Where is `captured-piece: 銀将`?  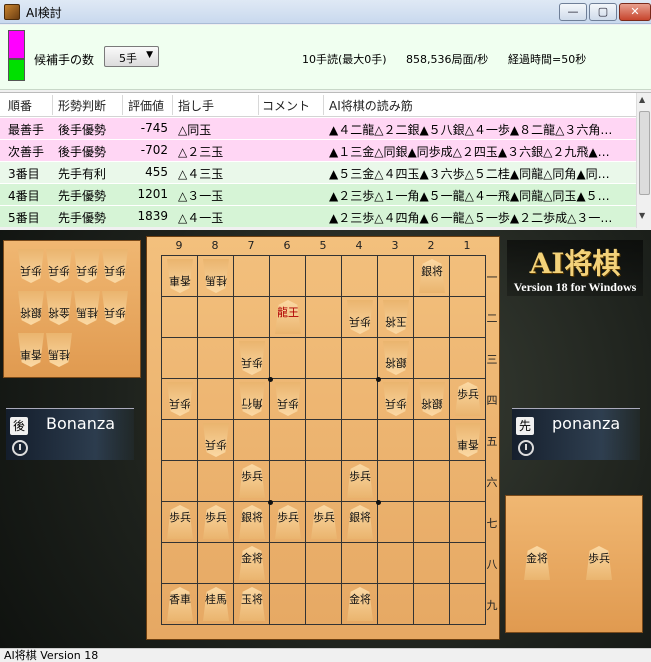 captured-piece: 銀将 is located at coordinates (31, 308).